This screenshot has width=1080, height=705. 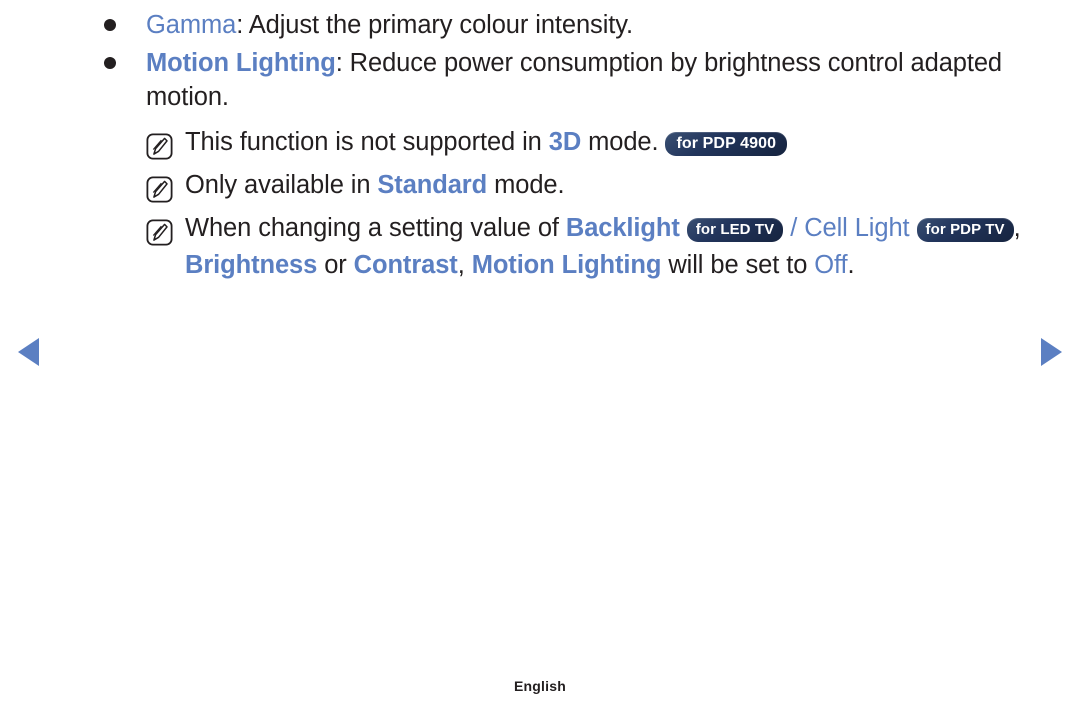 What do you see at coordinates (566, 265) in the screenshot?
I see `note-keyword-motion-lighting: Motion Lighting` at bounding box center [566, 265].